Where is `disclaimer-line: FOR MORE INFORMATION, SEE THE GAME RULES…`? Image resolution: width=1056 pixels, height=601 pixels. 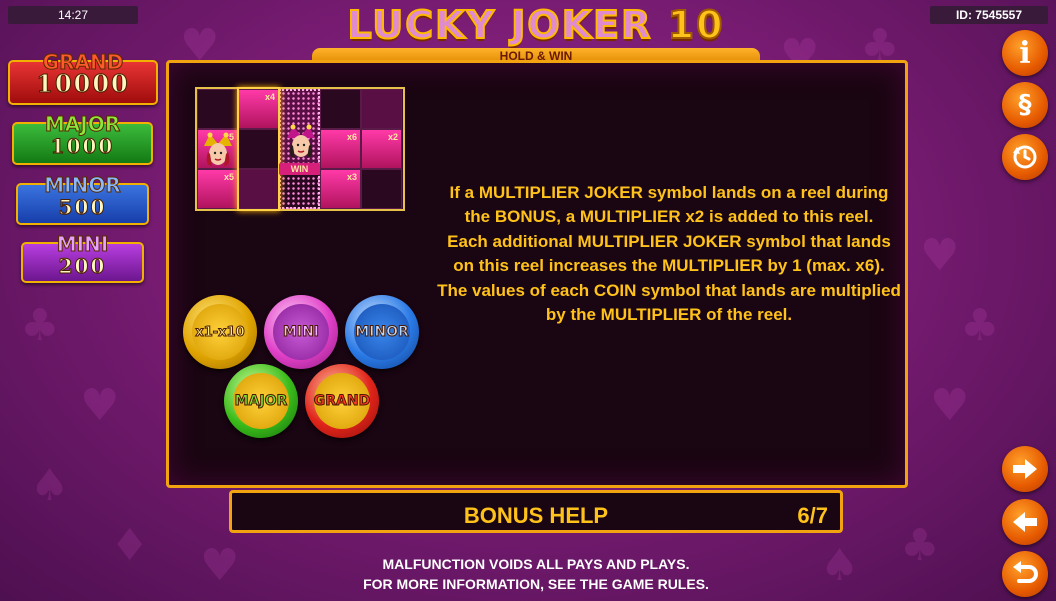 disclaimer-line: FOR MORE INFORMATION, SEE THE GAME RULES… is located at coordinates (536, 584).